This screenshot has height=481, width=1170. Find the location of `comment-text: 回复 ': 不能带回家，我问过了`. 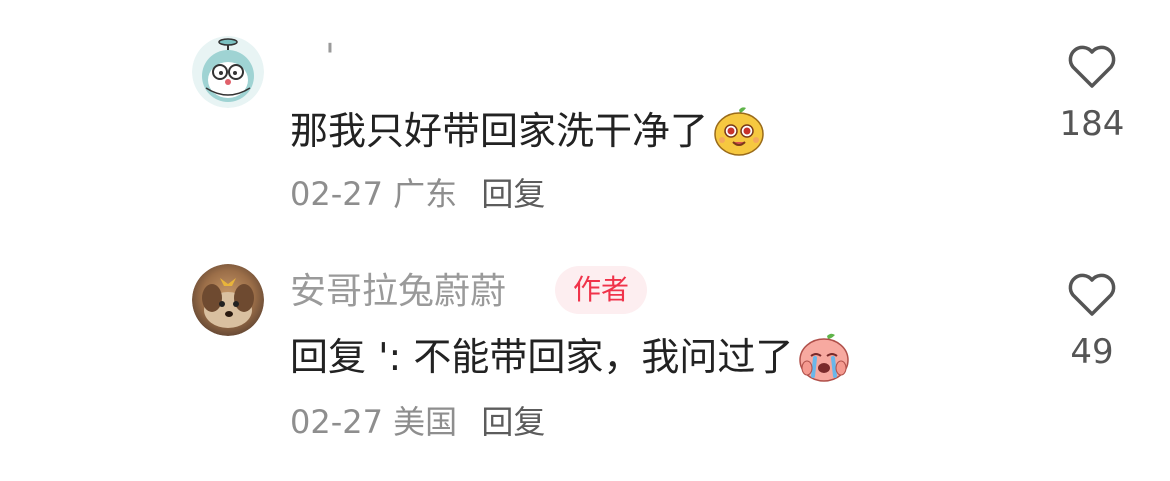

comment-text: 回复 ': 不能带回家，我问过了 is located at coordinates (570, 357).